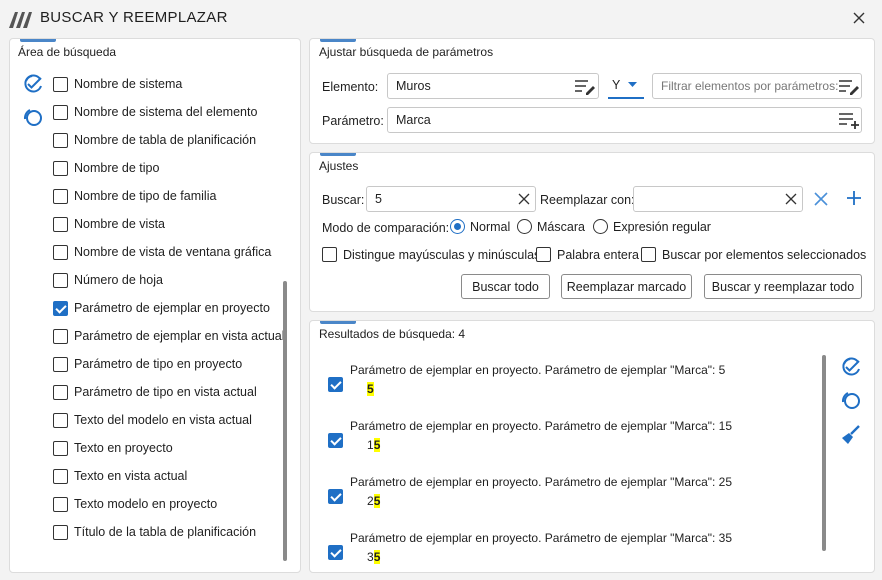  What do you see at coordinates (633, 84) in the screenshot?
I see `chevron-down-icon` at bounding box center [633, 84].